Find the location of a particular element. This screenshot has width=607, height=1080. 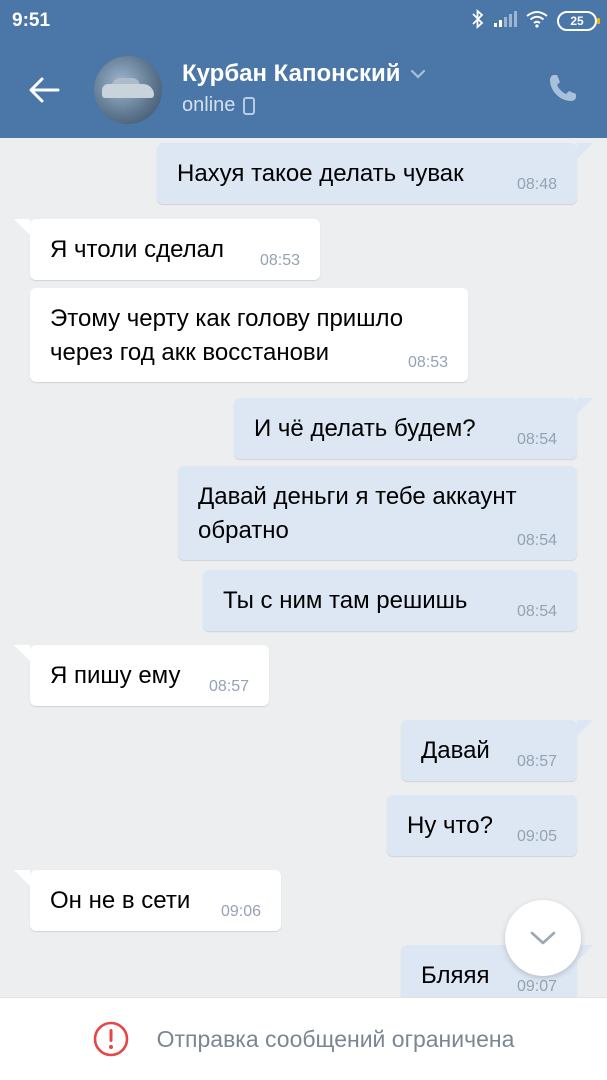

message-text: Давай деньги я тебе аккаунт обратно is located at coordinates (357, 514).